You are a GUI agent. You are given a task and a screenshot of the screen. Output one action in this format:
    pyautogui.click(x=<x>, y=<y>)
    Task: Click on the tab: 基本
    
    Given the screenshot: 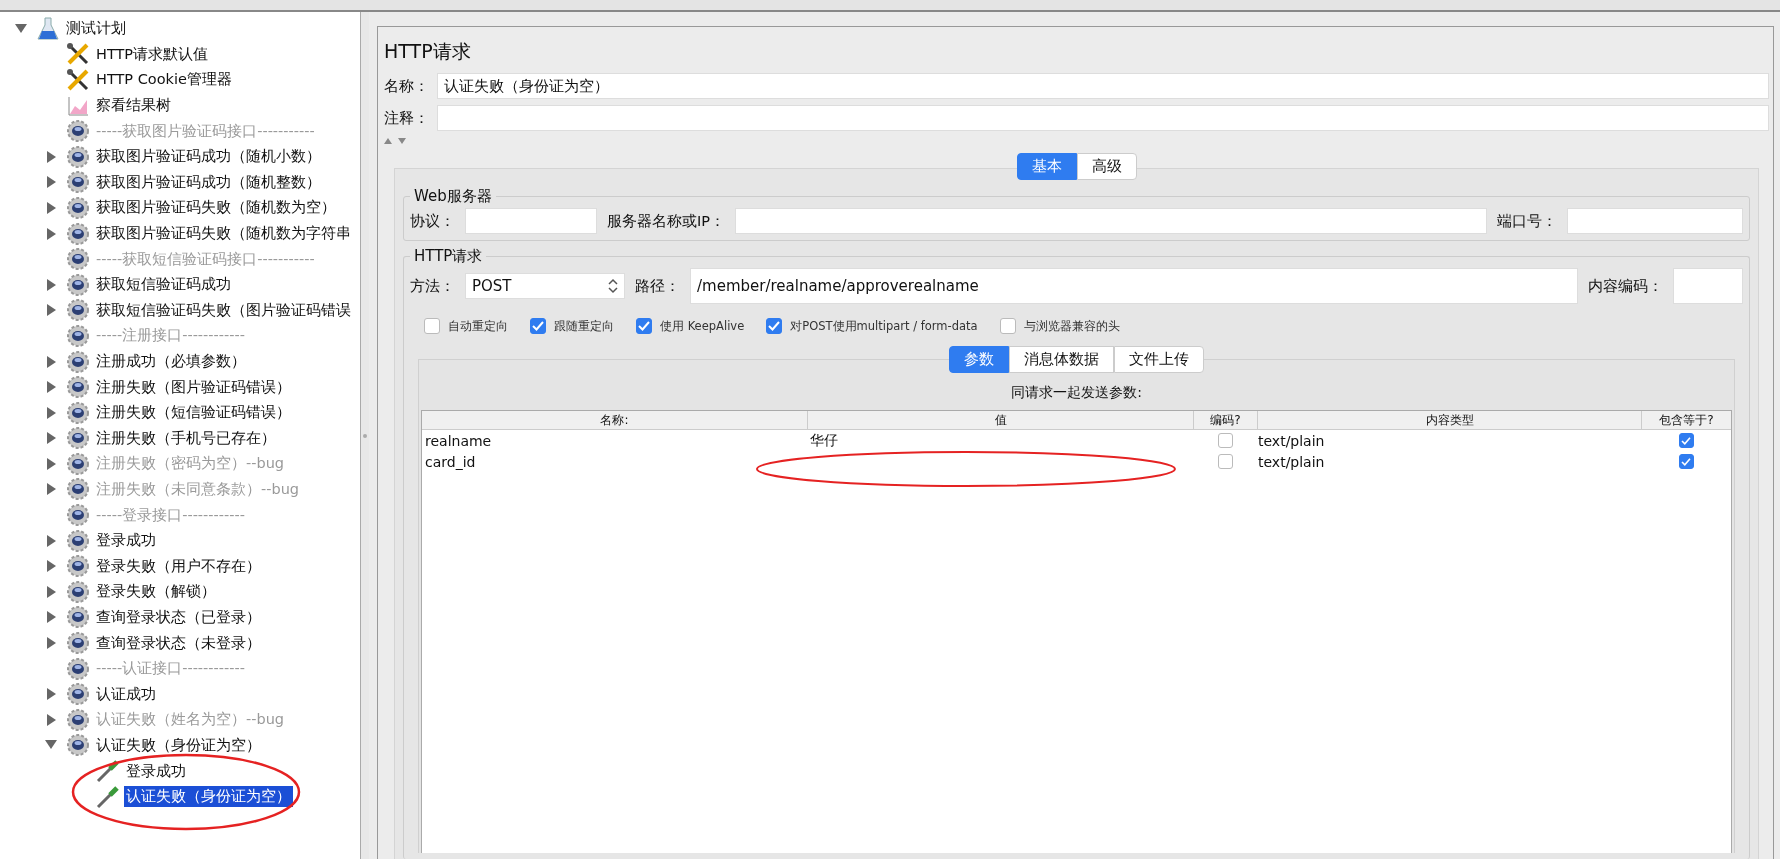 What is the action you would take?
    pyautogui.click(x=1046, y=166)
    